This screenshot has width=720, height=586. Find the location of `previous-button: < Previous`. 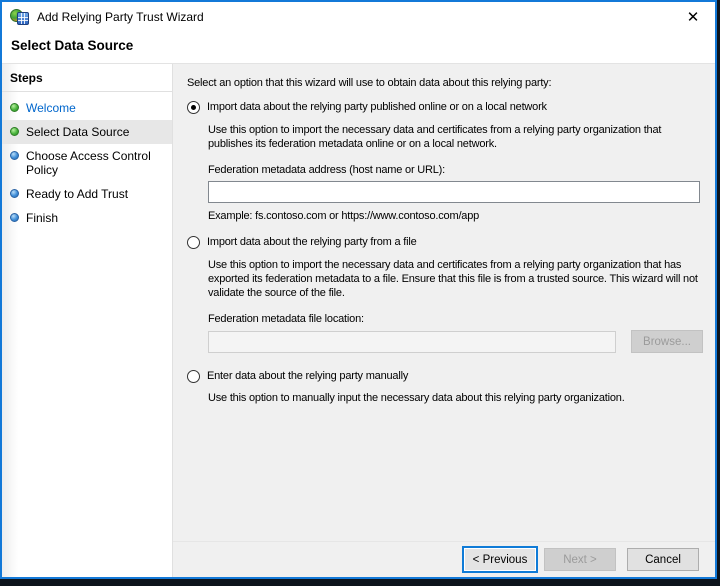

previous-button: < Previous is located at coordinates (500, 559).